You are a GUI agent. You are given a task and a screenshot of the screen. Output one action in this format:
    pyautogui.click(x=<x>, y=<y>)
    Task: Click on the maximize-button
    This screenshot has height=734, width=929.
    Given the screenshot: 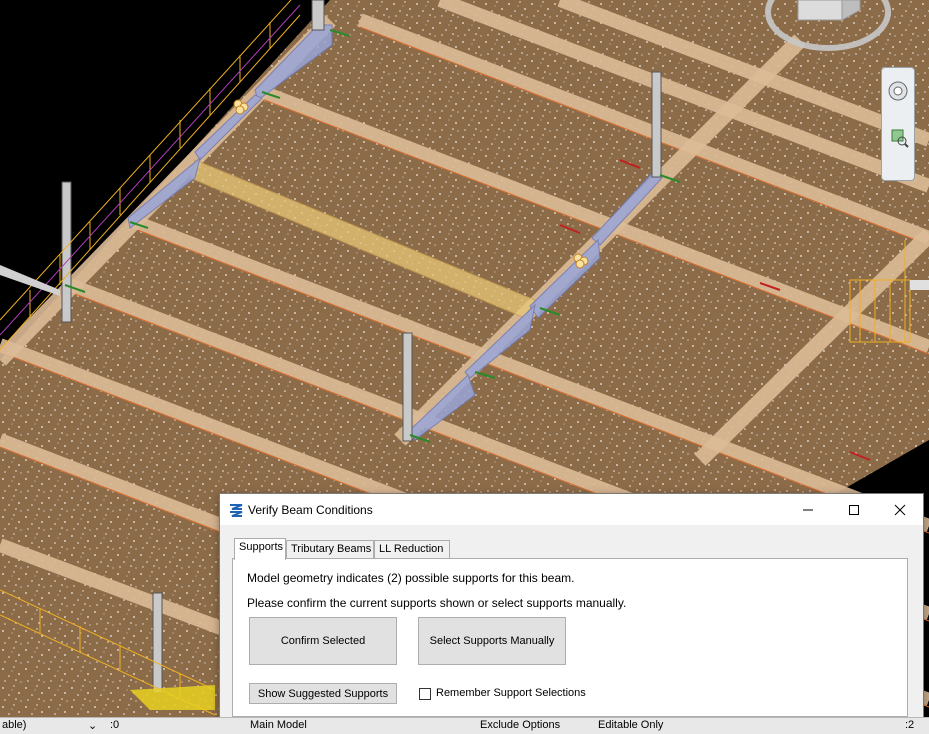 What is the action you would take?
    pyautogui.click(x=854, y=509)
    